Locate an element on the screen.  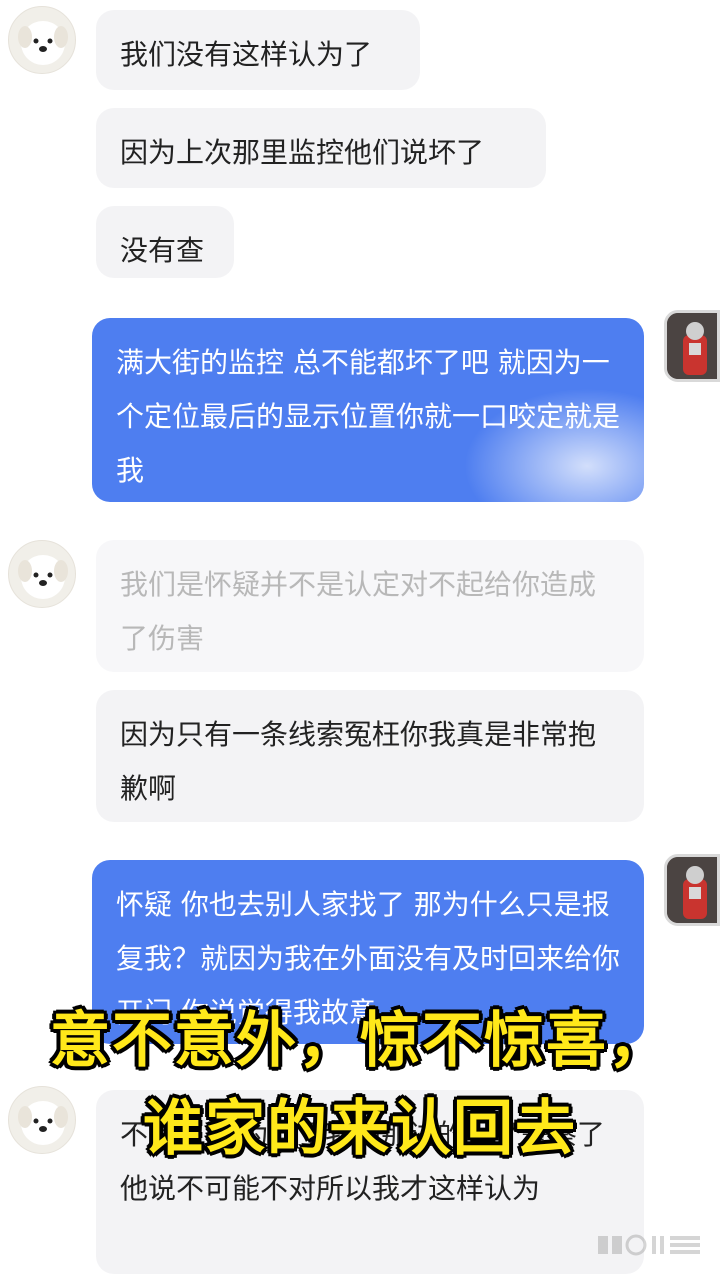
message-text: 因为上次那里监控他们说坏了 is located at coordinates (302, 152).